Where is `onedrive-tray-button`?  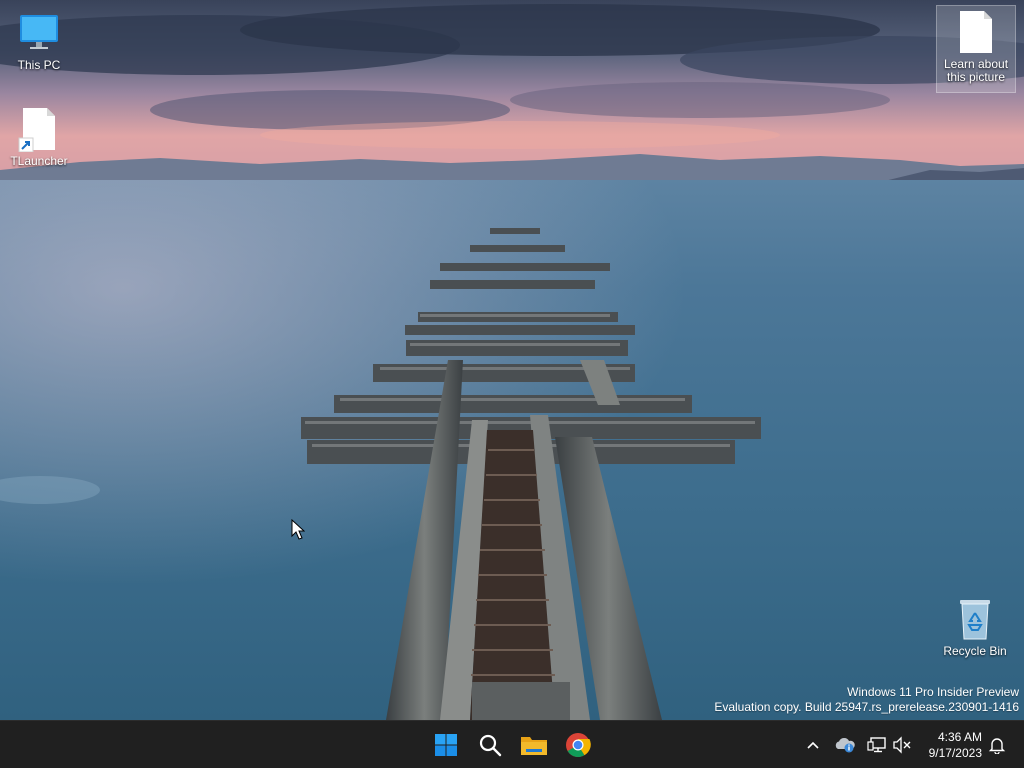 onedrive-tray-button is located at coordinates (845, 745).